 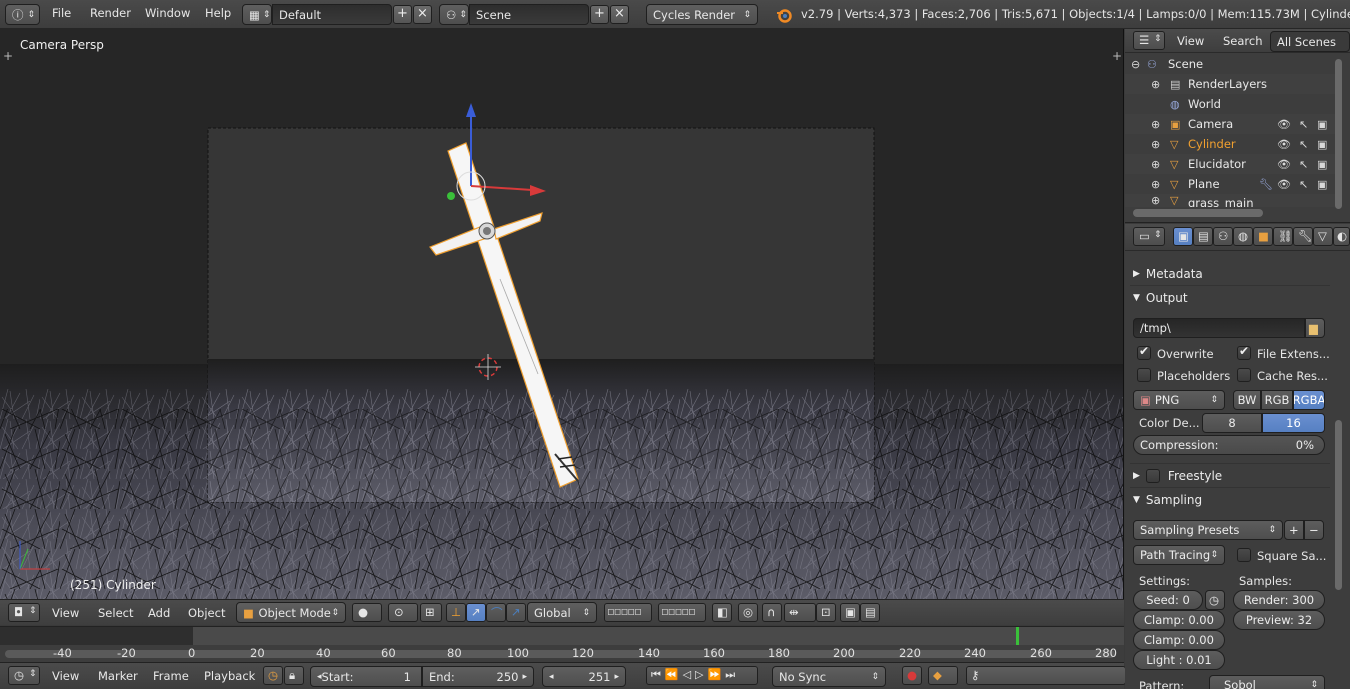 I want to click on tab-constraints: ⛓︎, so click(x=1283, y=236).